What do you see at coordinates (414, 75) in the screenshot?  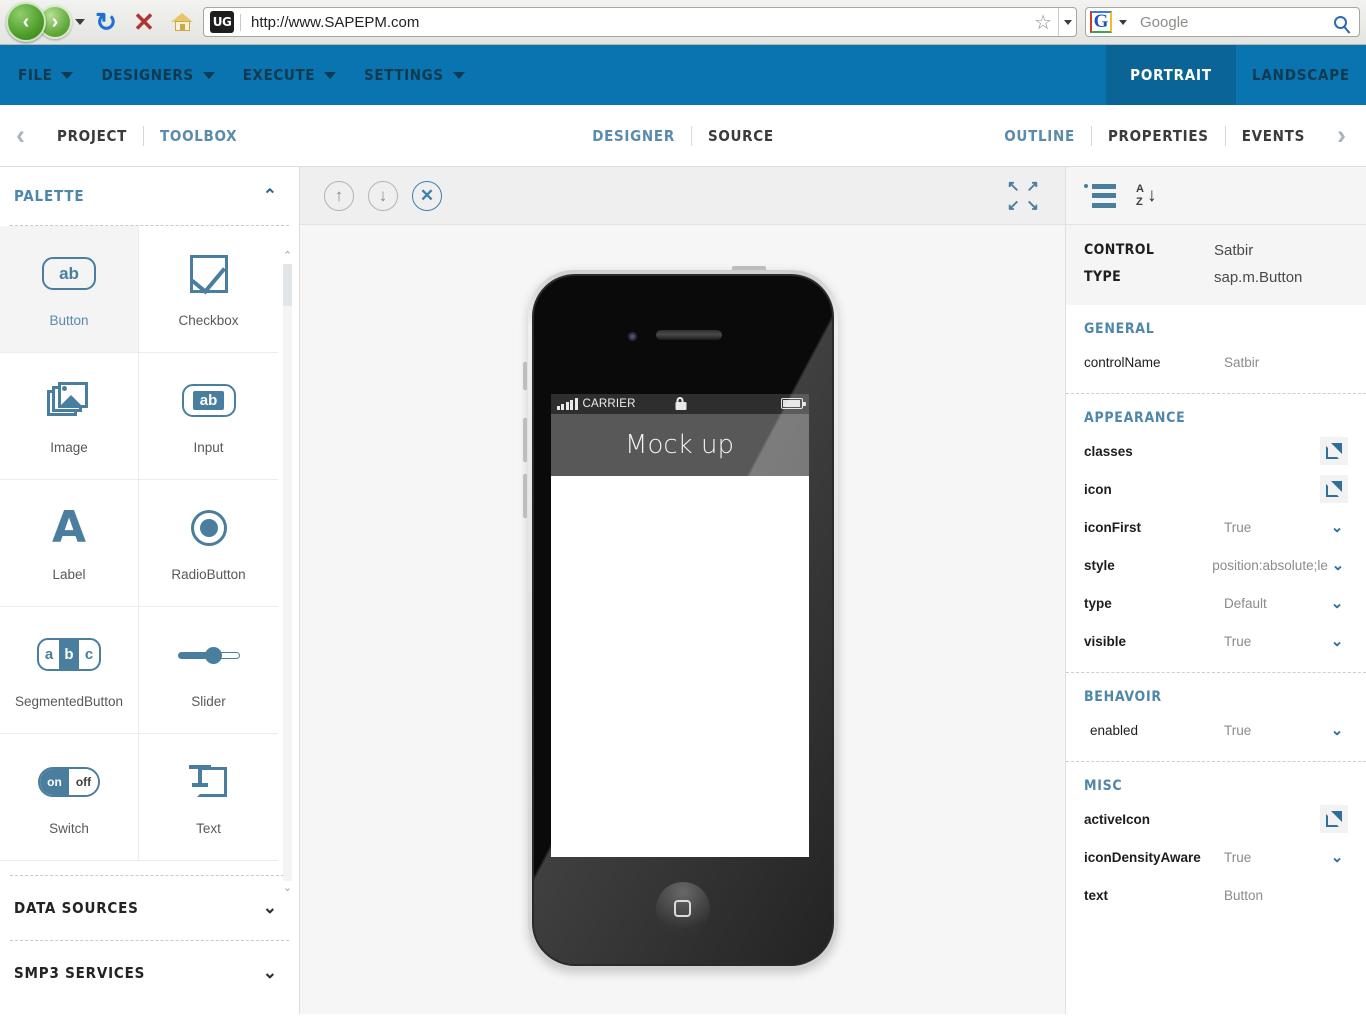 I see `menu-item-settings: SETTINGS` at bounding box center [414, 75].